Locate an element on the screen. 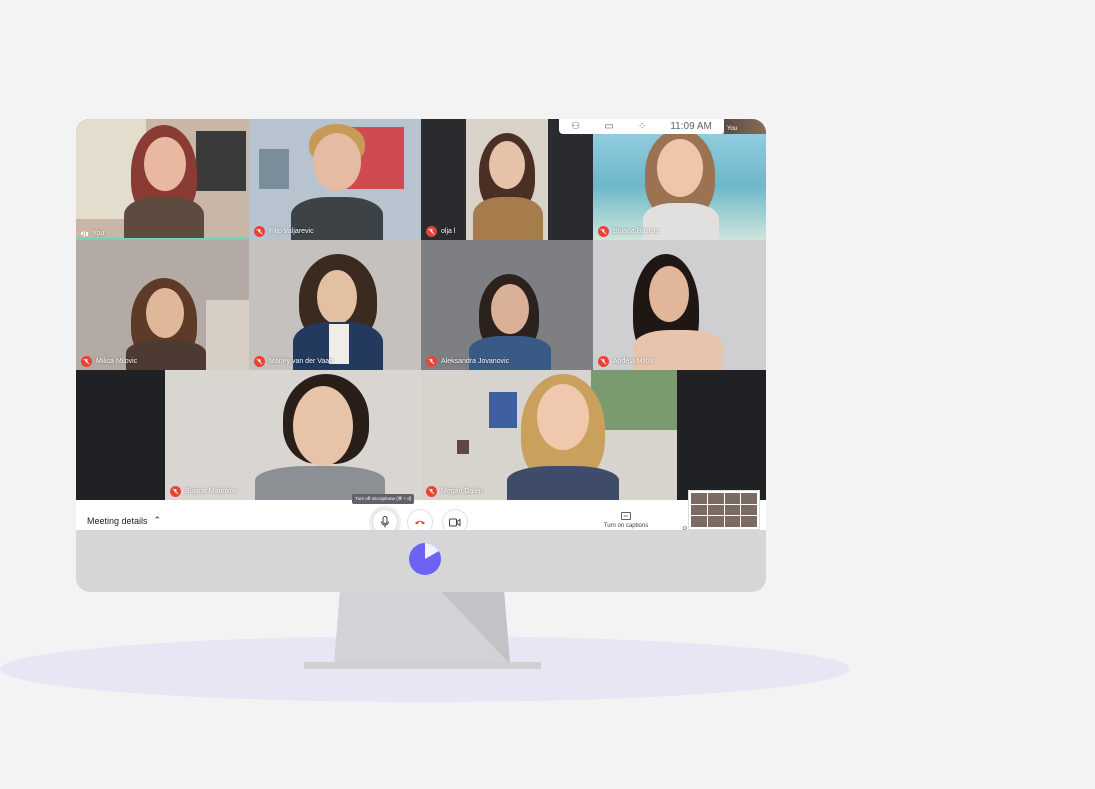 The width and height of the screenshot is (1095, 789). speaking-icon is located at coordinates (84, 233).